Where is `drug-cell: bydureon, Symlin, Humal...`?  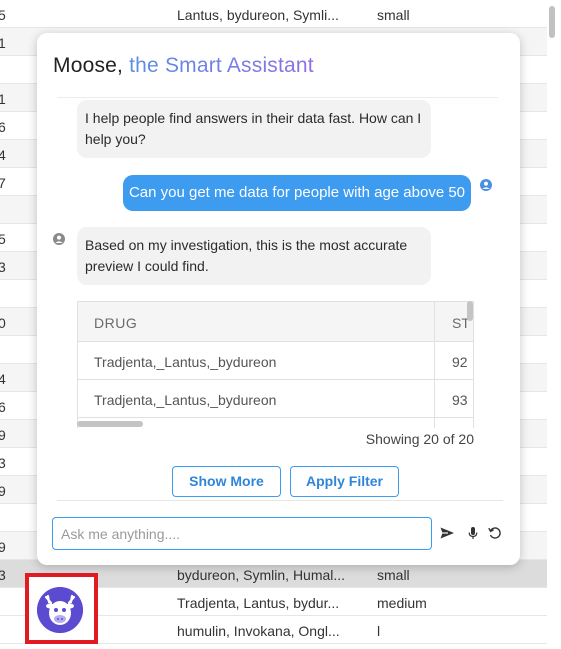
drug-cell: bydureon, Symlin, Humal... is located at coordinates (261, 575).